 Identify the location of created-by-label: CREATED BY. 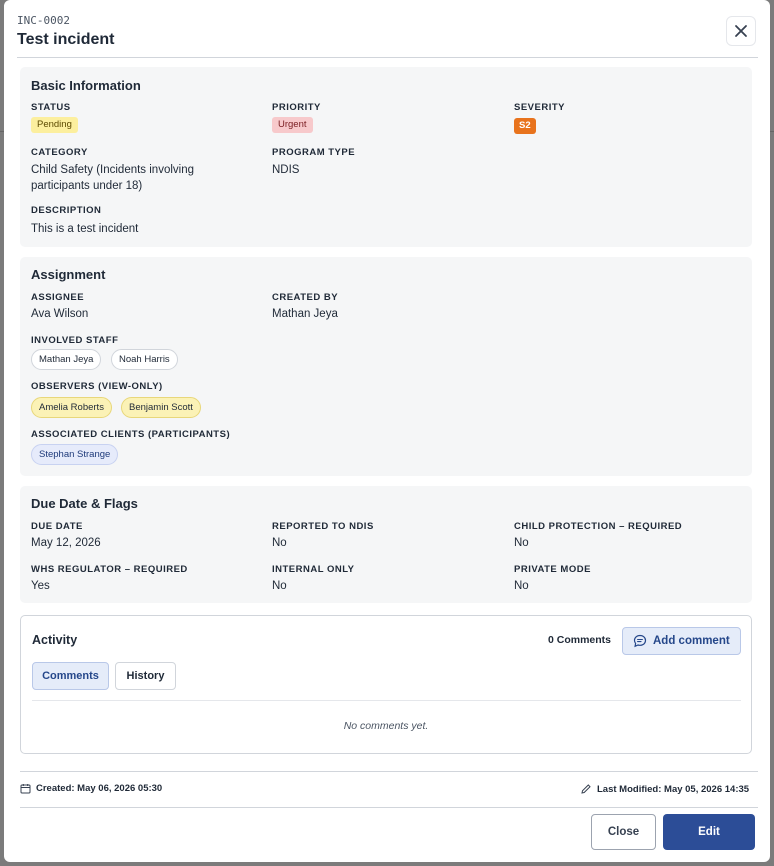
(305, 297).